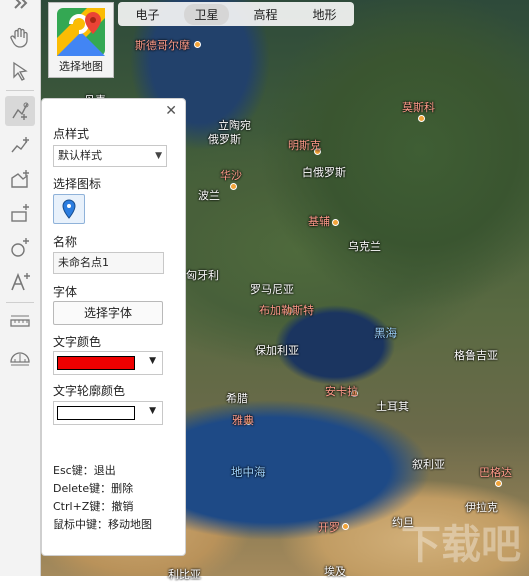 The image size is (529, 582). What do you see at coordinates (71, 134) in the screenshot?
I see `point-style-label: 点样式` at bounding box center [71, 134].